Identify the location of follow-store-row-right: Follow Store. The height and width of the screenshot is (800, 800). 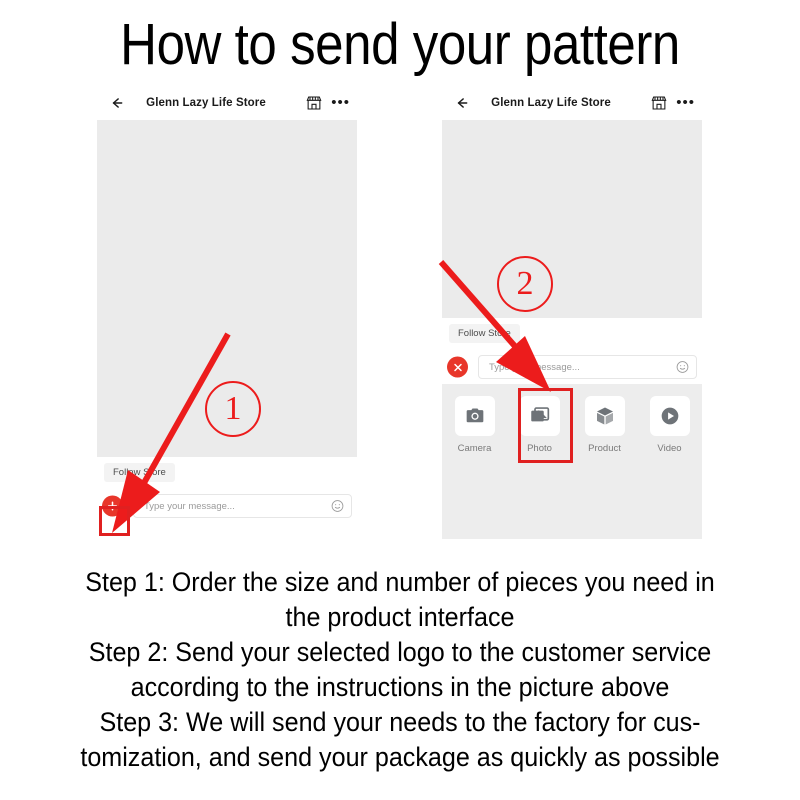
(572, 335).